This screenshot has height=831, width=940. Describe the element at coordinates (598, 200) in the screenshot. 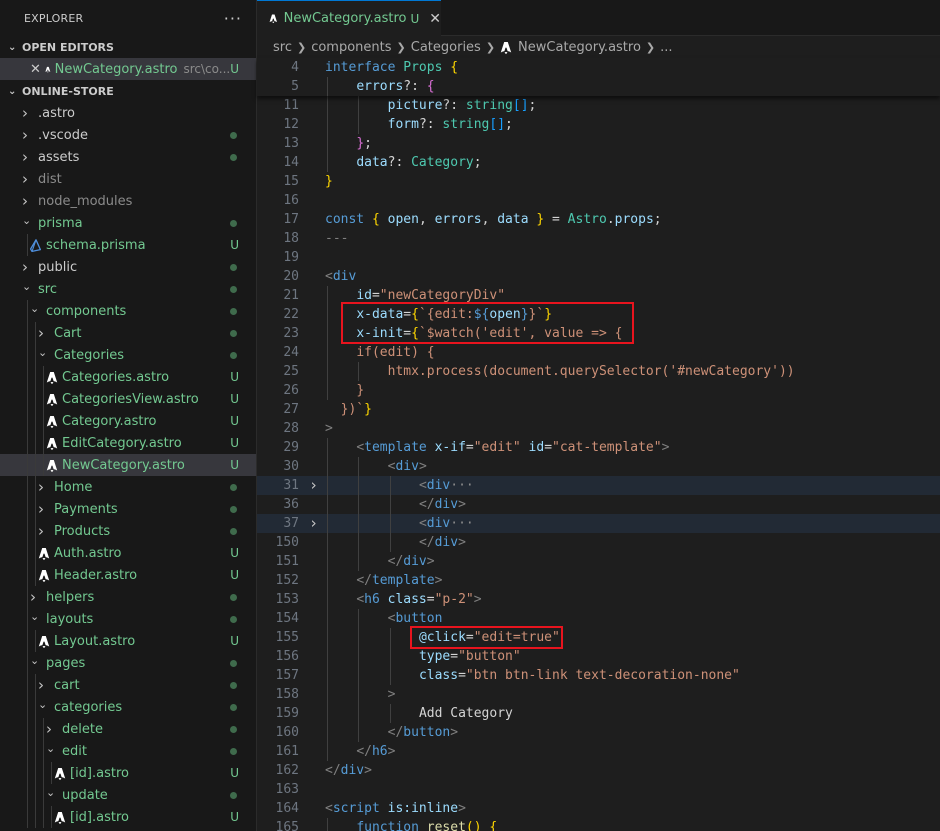

I see `code-line: 16` at that location.